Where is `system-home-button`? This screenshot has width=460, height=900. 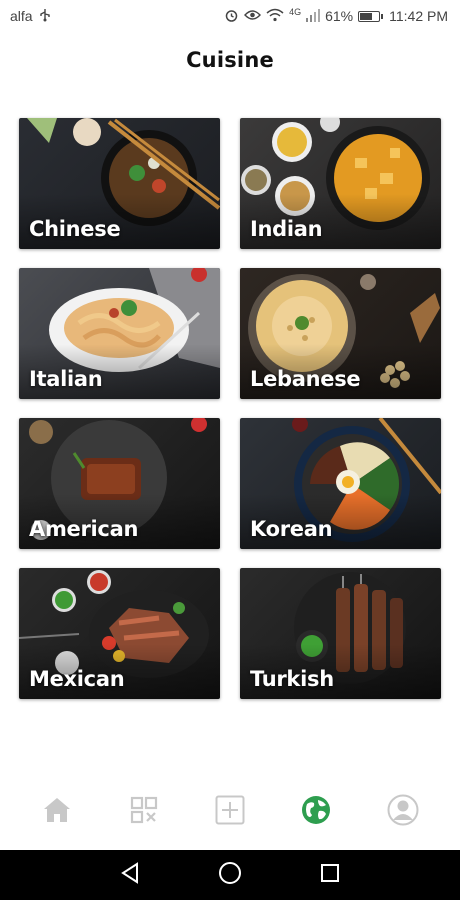 system-home-button is located at coordinates (230, 875).